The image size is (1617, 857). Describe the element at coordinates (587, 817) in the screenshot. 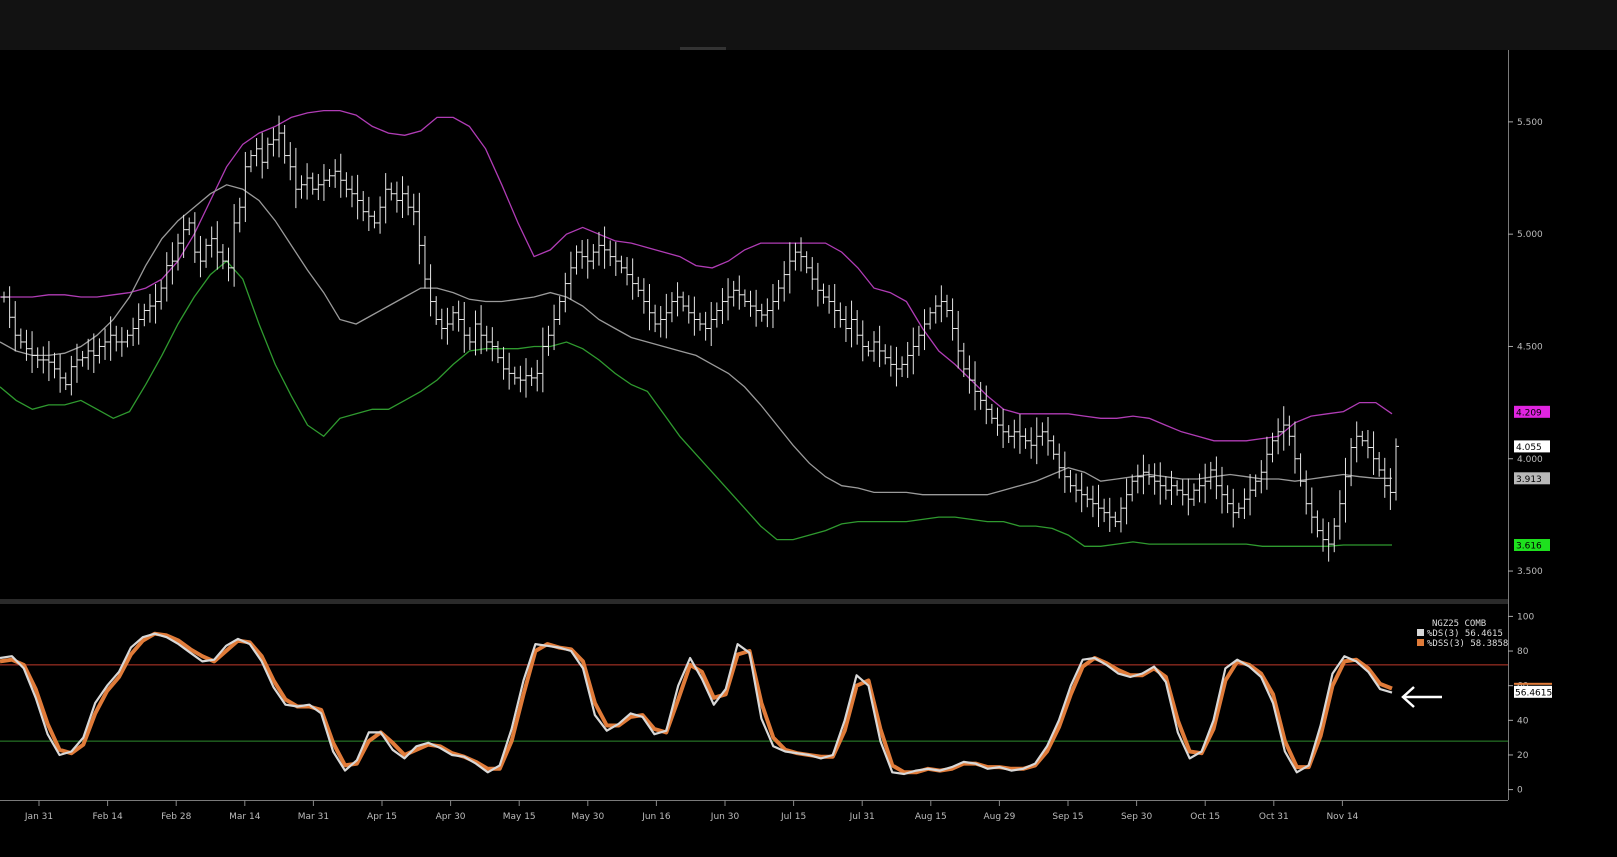

I see `x-tick-label: May 30` at that location.